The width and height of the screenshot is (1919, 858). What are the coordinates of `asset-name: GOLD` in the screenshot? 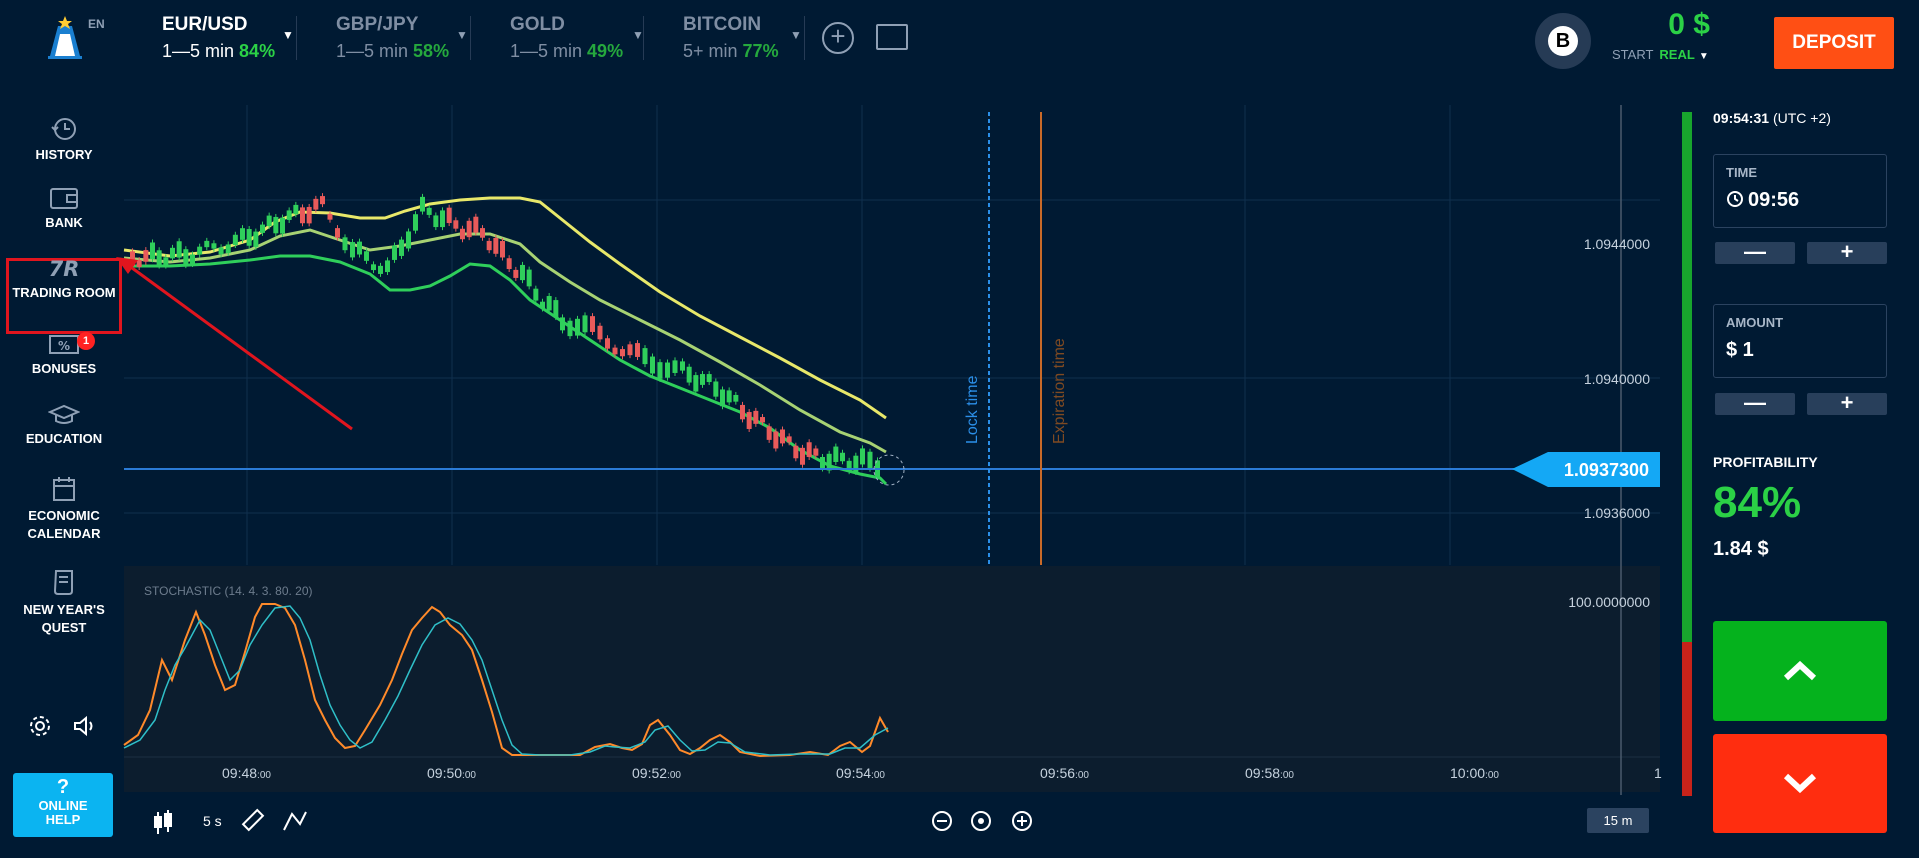 It's located at (537, 24).